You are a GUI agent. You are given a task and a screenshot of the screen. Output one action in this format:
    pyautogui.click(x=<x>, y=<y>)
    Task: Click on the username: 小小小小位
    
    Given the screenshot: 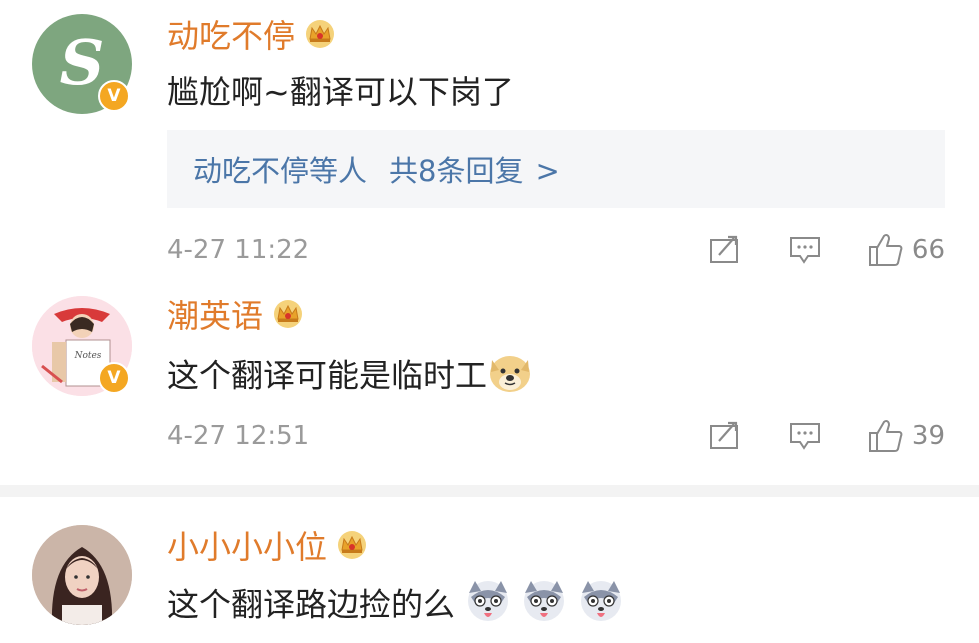 What is the action you would take?
    pyautogui.click(x=268, y=547)
    